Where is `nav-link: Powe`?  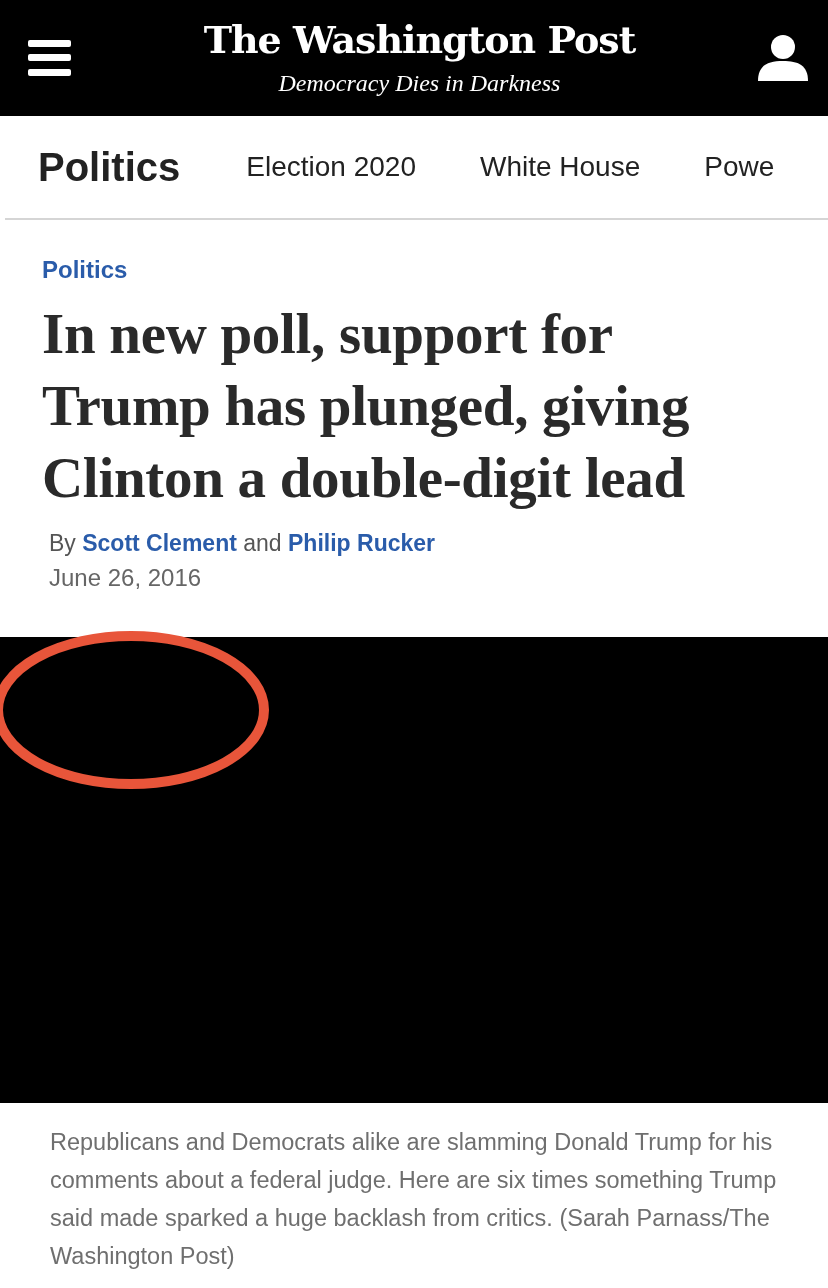
nav-link: Powe is located at coordinates (739, 167).